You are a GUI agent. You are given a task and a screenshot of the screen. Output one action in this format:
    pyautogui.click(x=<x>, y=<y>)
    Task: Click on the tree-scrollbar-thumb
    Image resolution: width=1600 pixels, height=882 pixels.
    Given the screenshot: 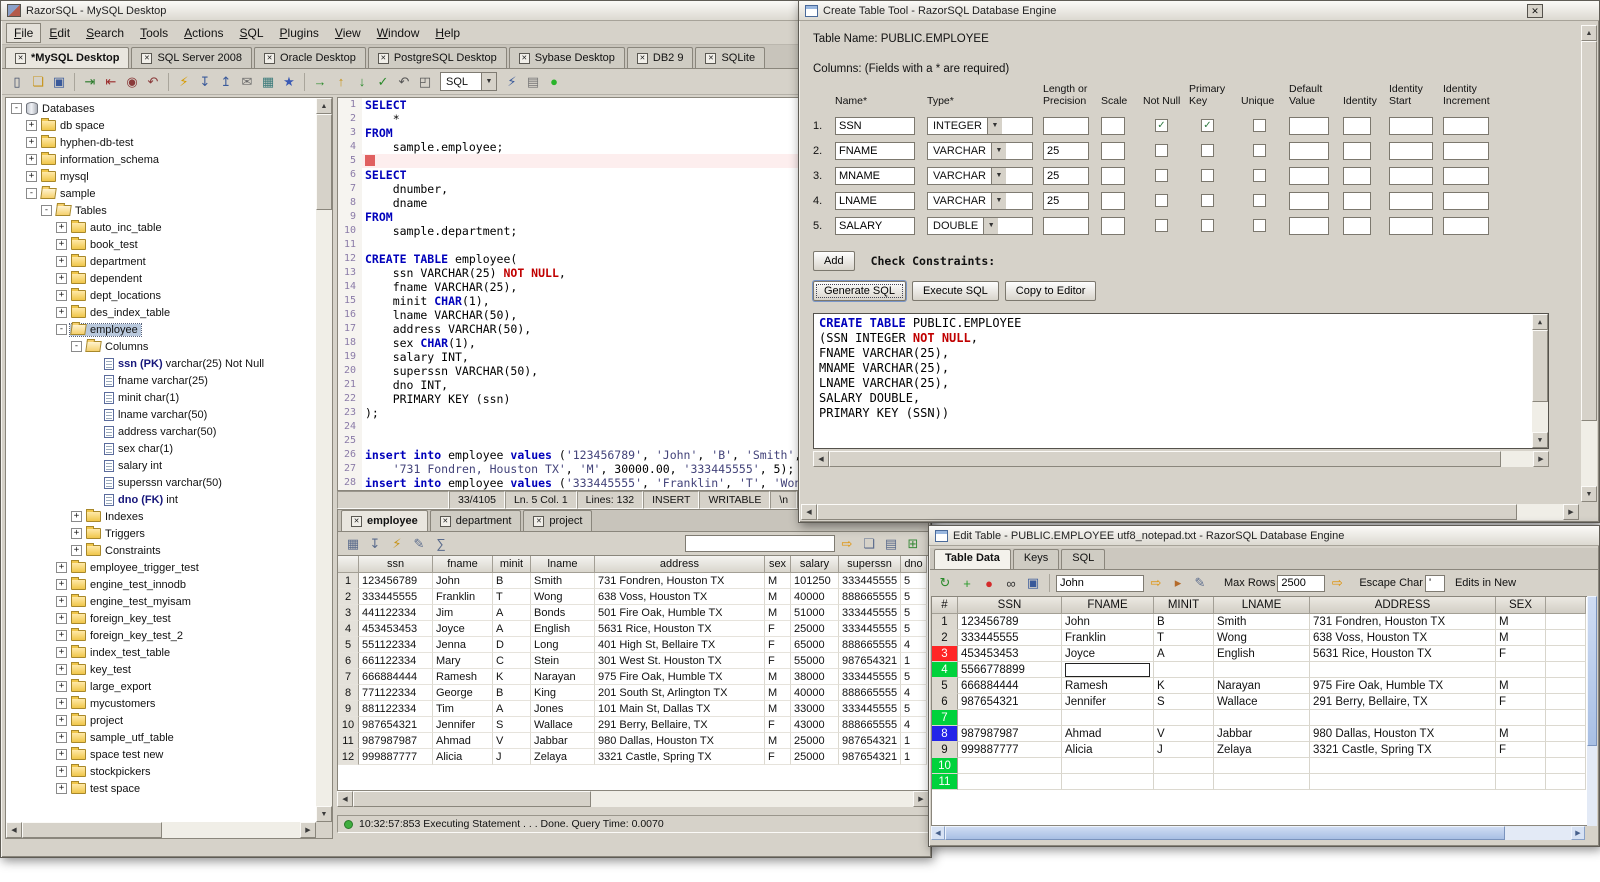 What is the action you would take?
    pyautogui.click(x=324, y=162)
    